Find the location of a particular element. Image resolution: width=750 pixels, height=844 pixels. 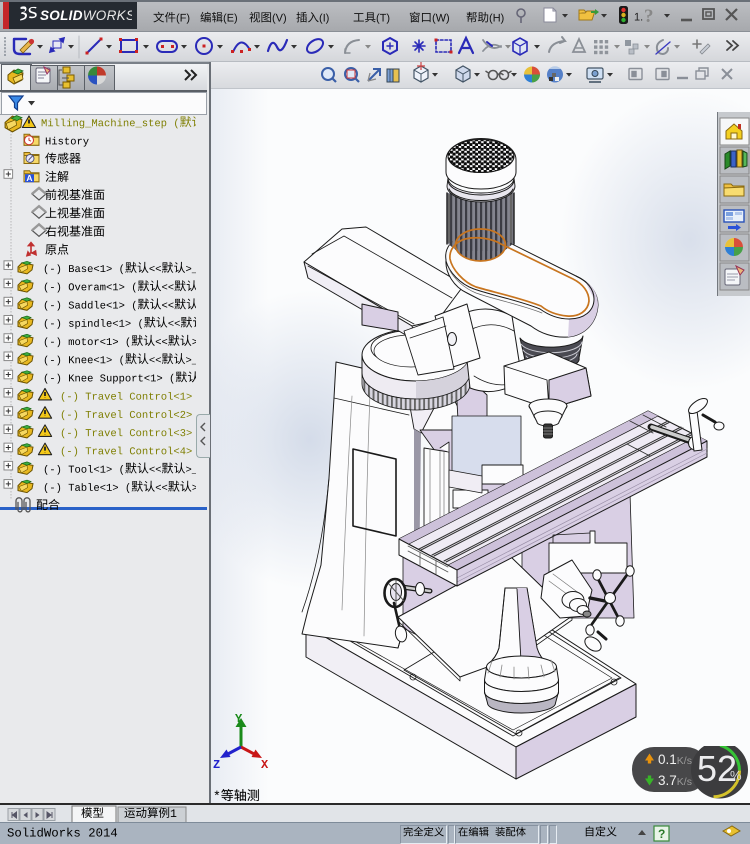

svg-text: Z is located at coordinates (216, 765).